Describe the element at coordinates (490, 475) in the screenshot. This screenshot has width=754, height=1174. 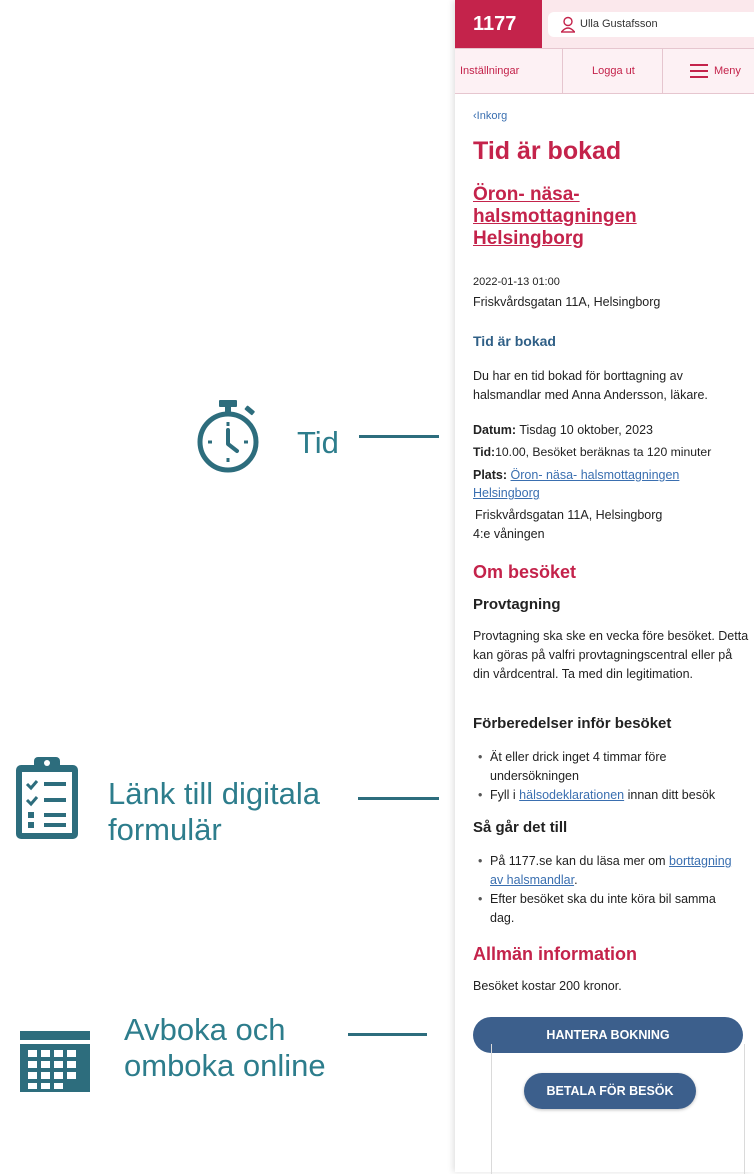
I see `place-label: Plats:` at that location.